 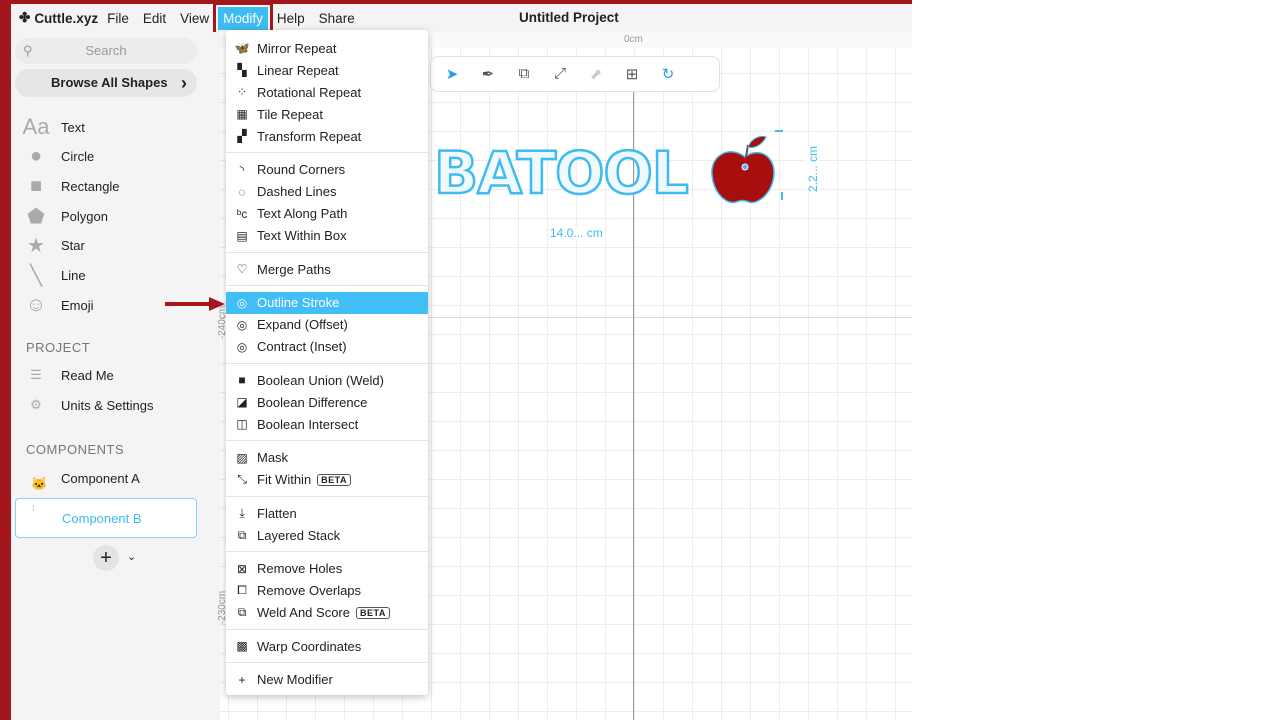 What do you see at coordinates (75, 449) in the screenshot?
I see `components-heading: COMPONENTS` at bounding box center [75, 449].